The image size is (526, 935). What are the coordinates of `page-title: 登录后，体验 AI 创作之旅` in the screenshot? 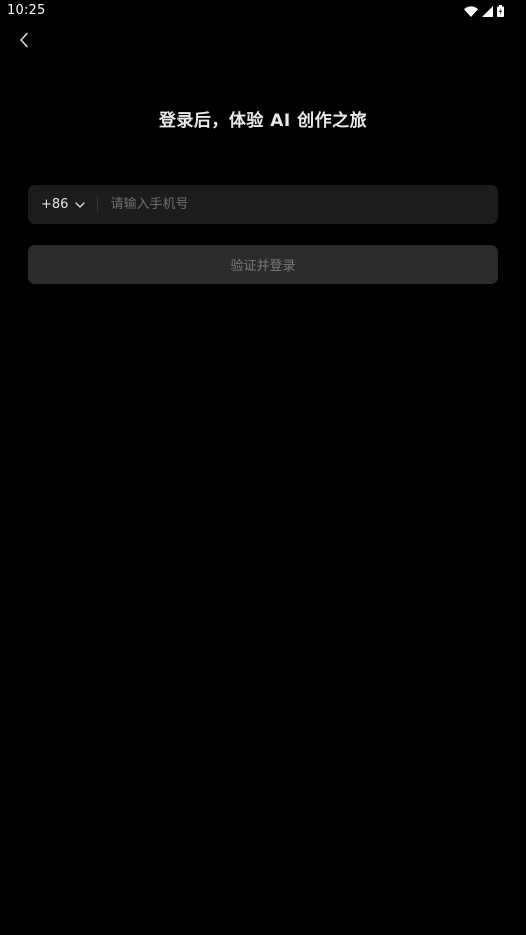 It's located at (263, 121).